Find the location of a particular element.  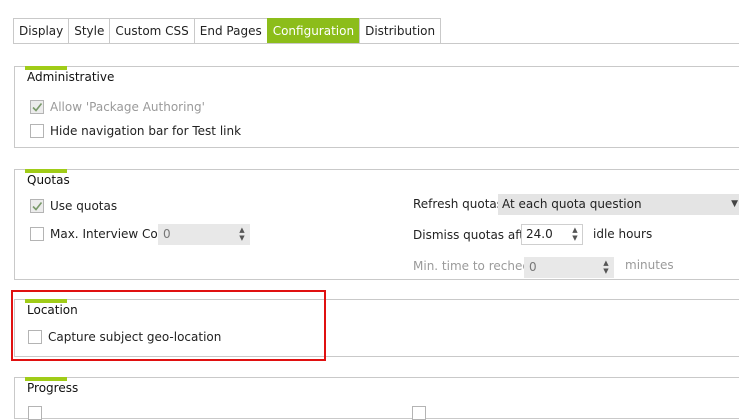

max-interview-checkbox is located at coordinates (37, 234).